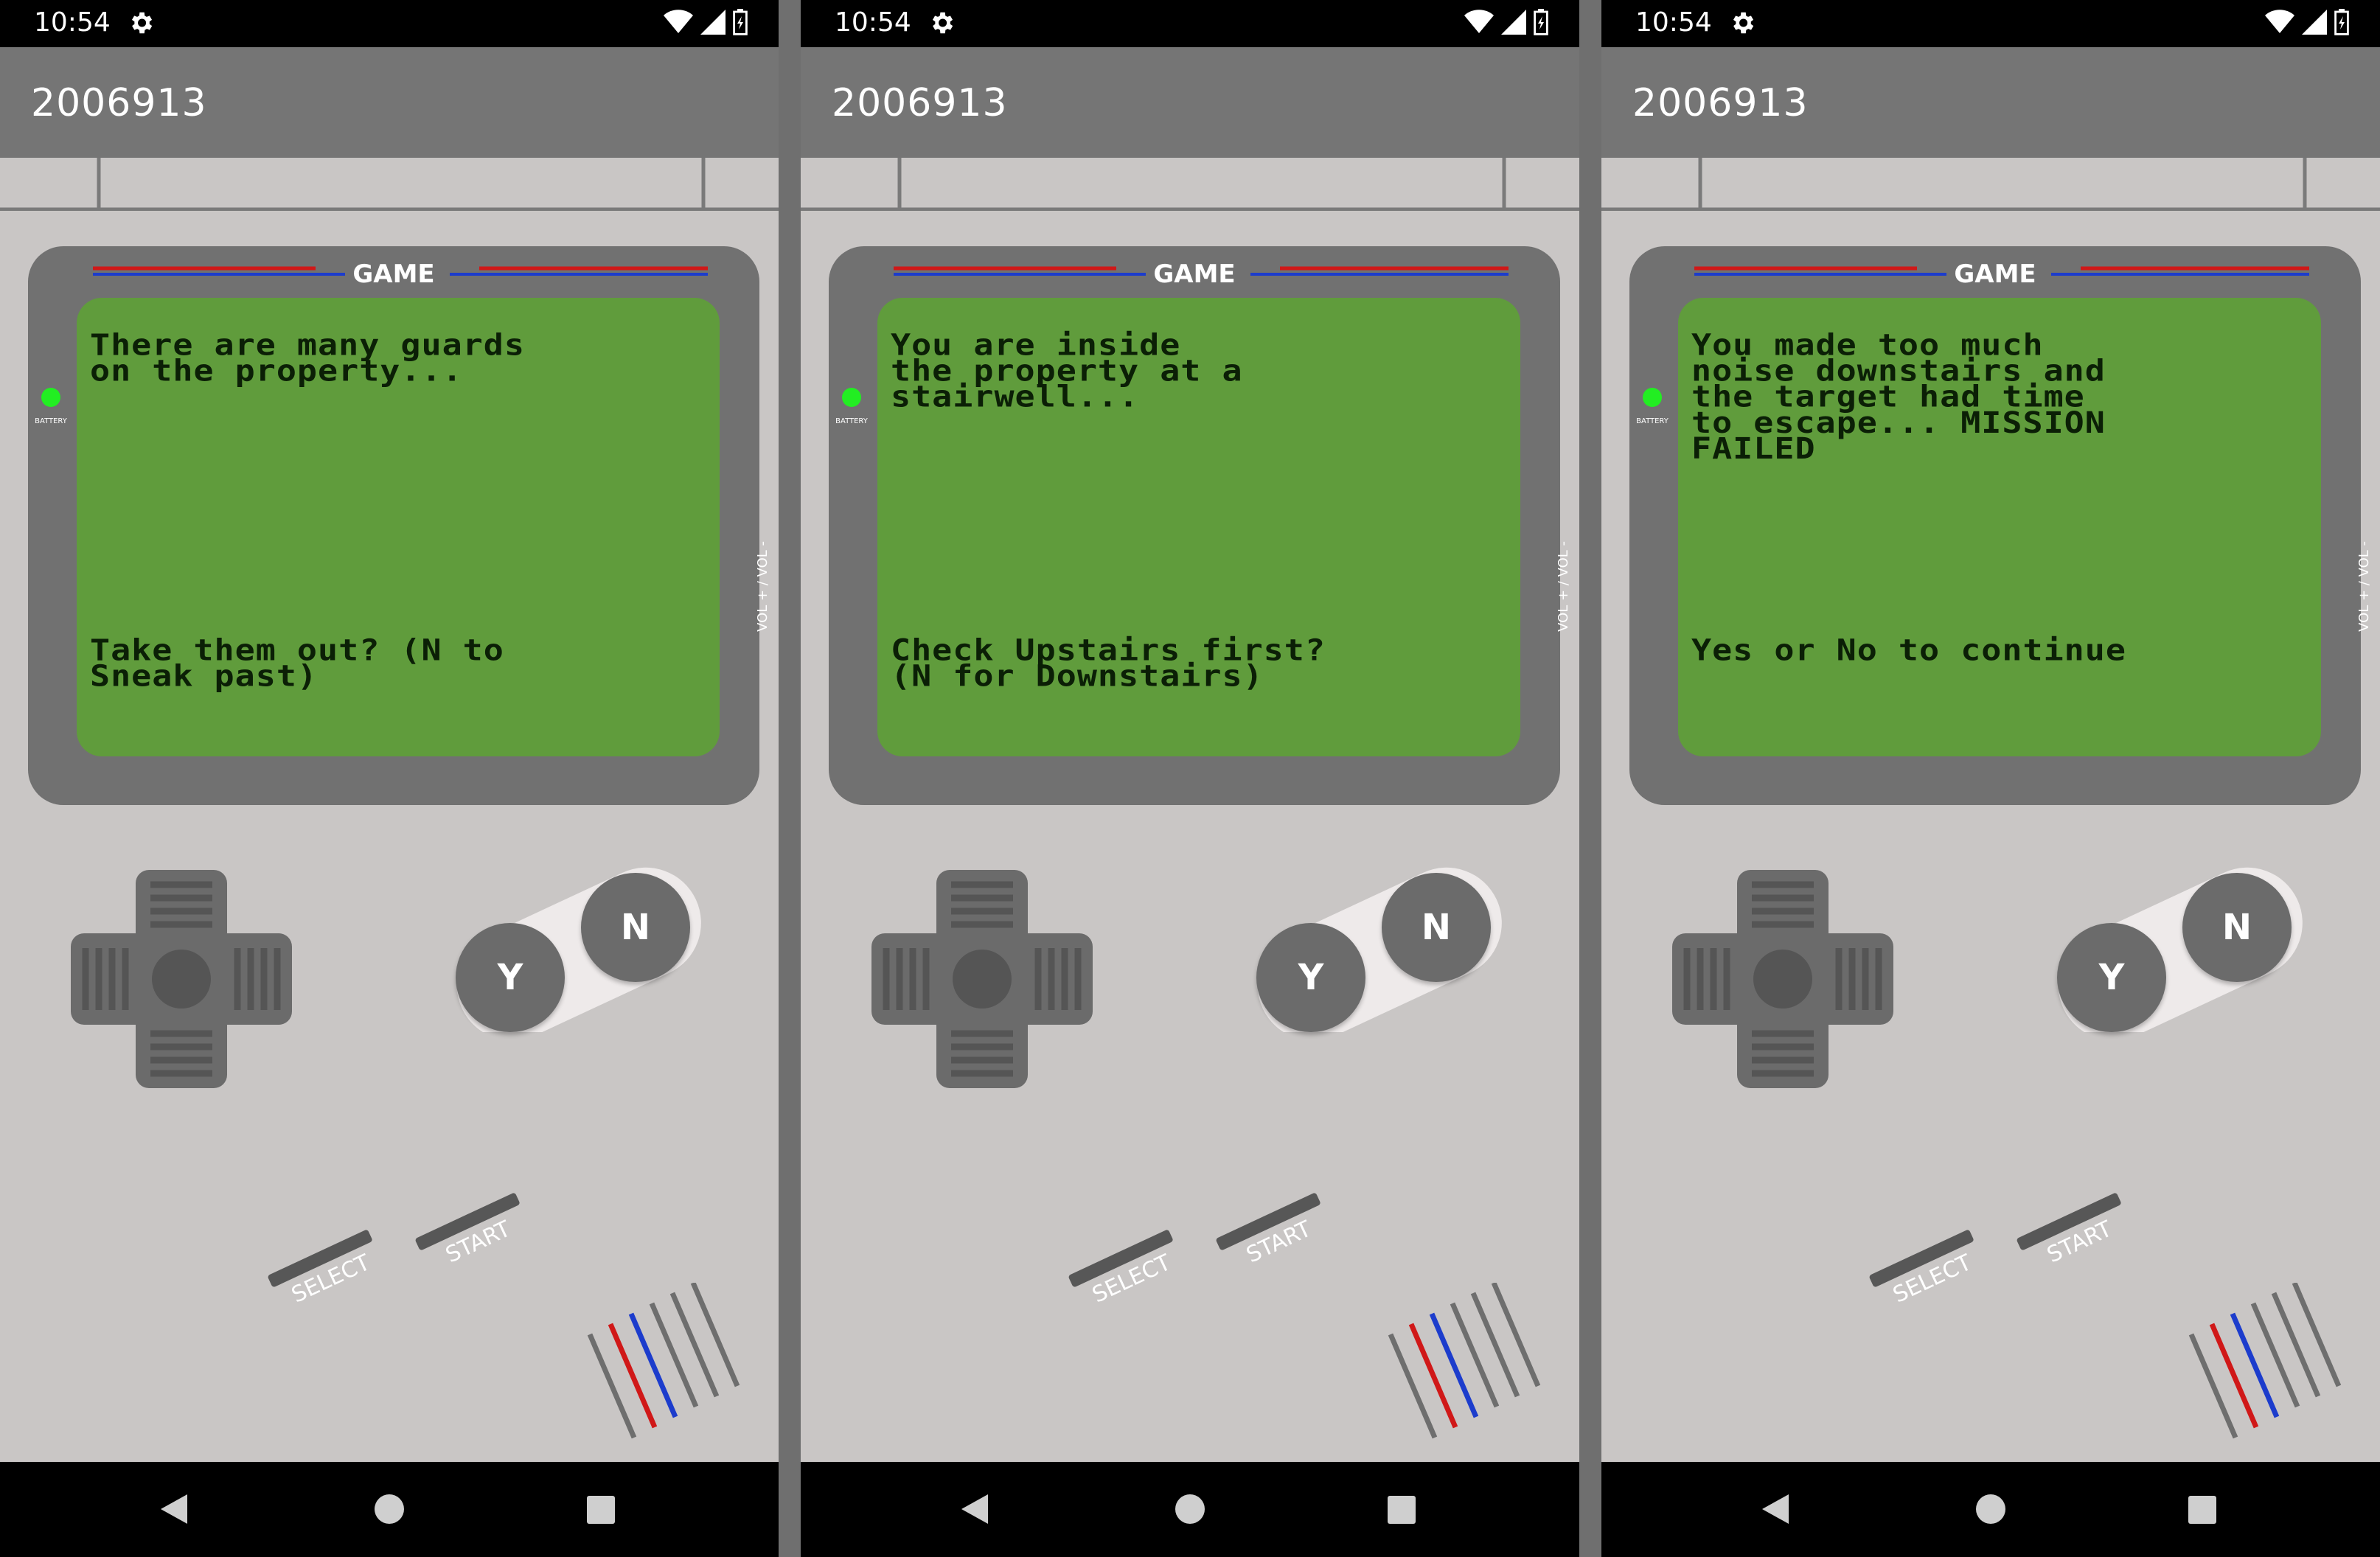  Describe the element at coordinates (1908, 650) in the screenshot. I see `choice-prompt: Yes or No to continue` at that location.